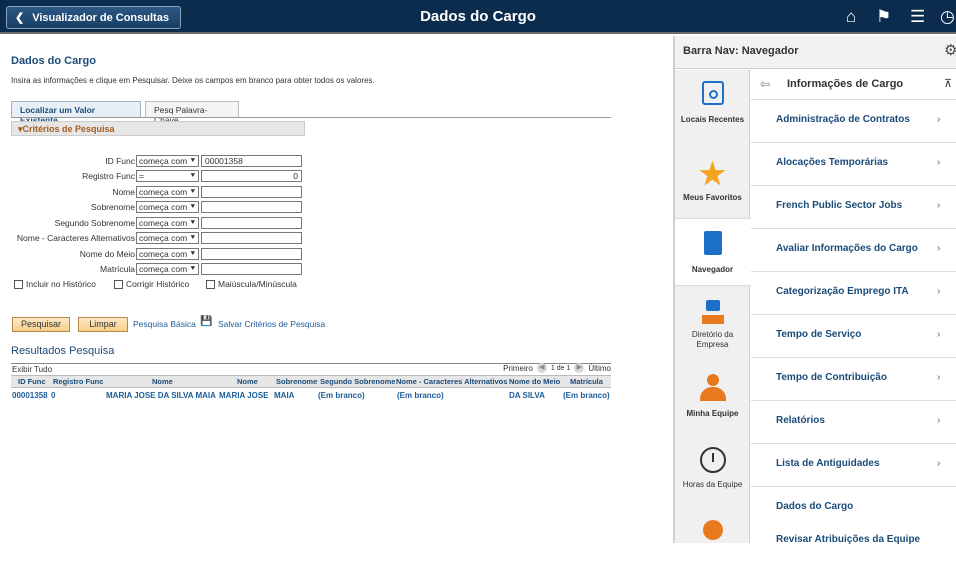  Describe the element at coordinates (78, 381) in the screenshot. I see `col-header: Registro Func` at that location.